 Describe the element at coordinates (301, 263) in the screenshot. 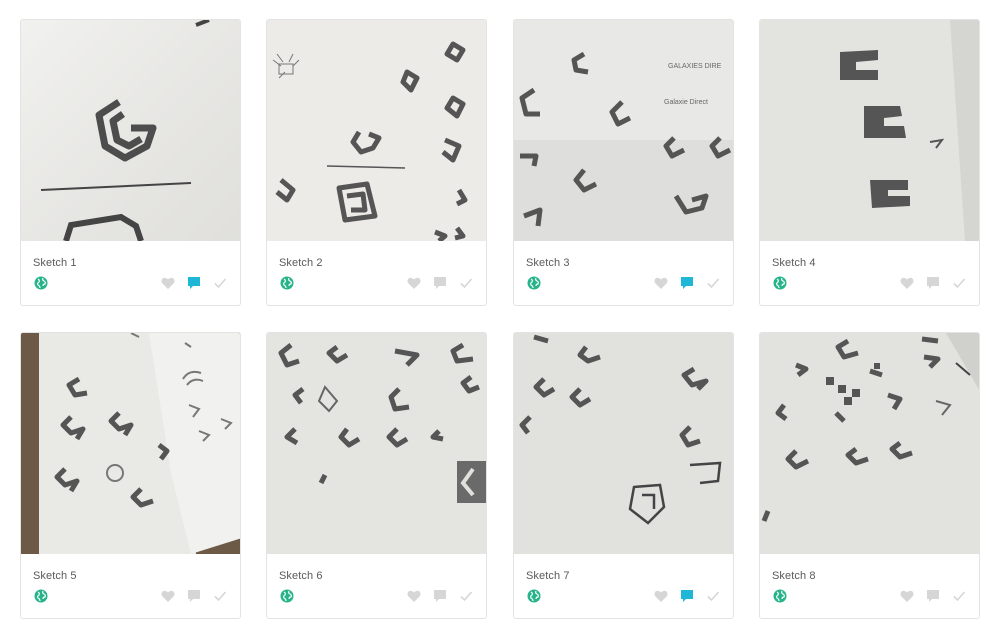

I see `sketch-title: Sketch 2` at that location.